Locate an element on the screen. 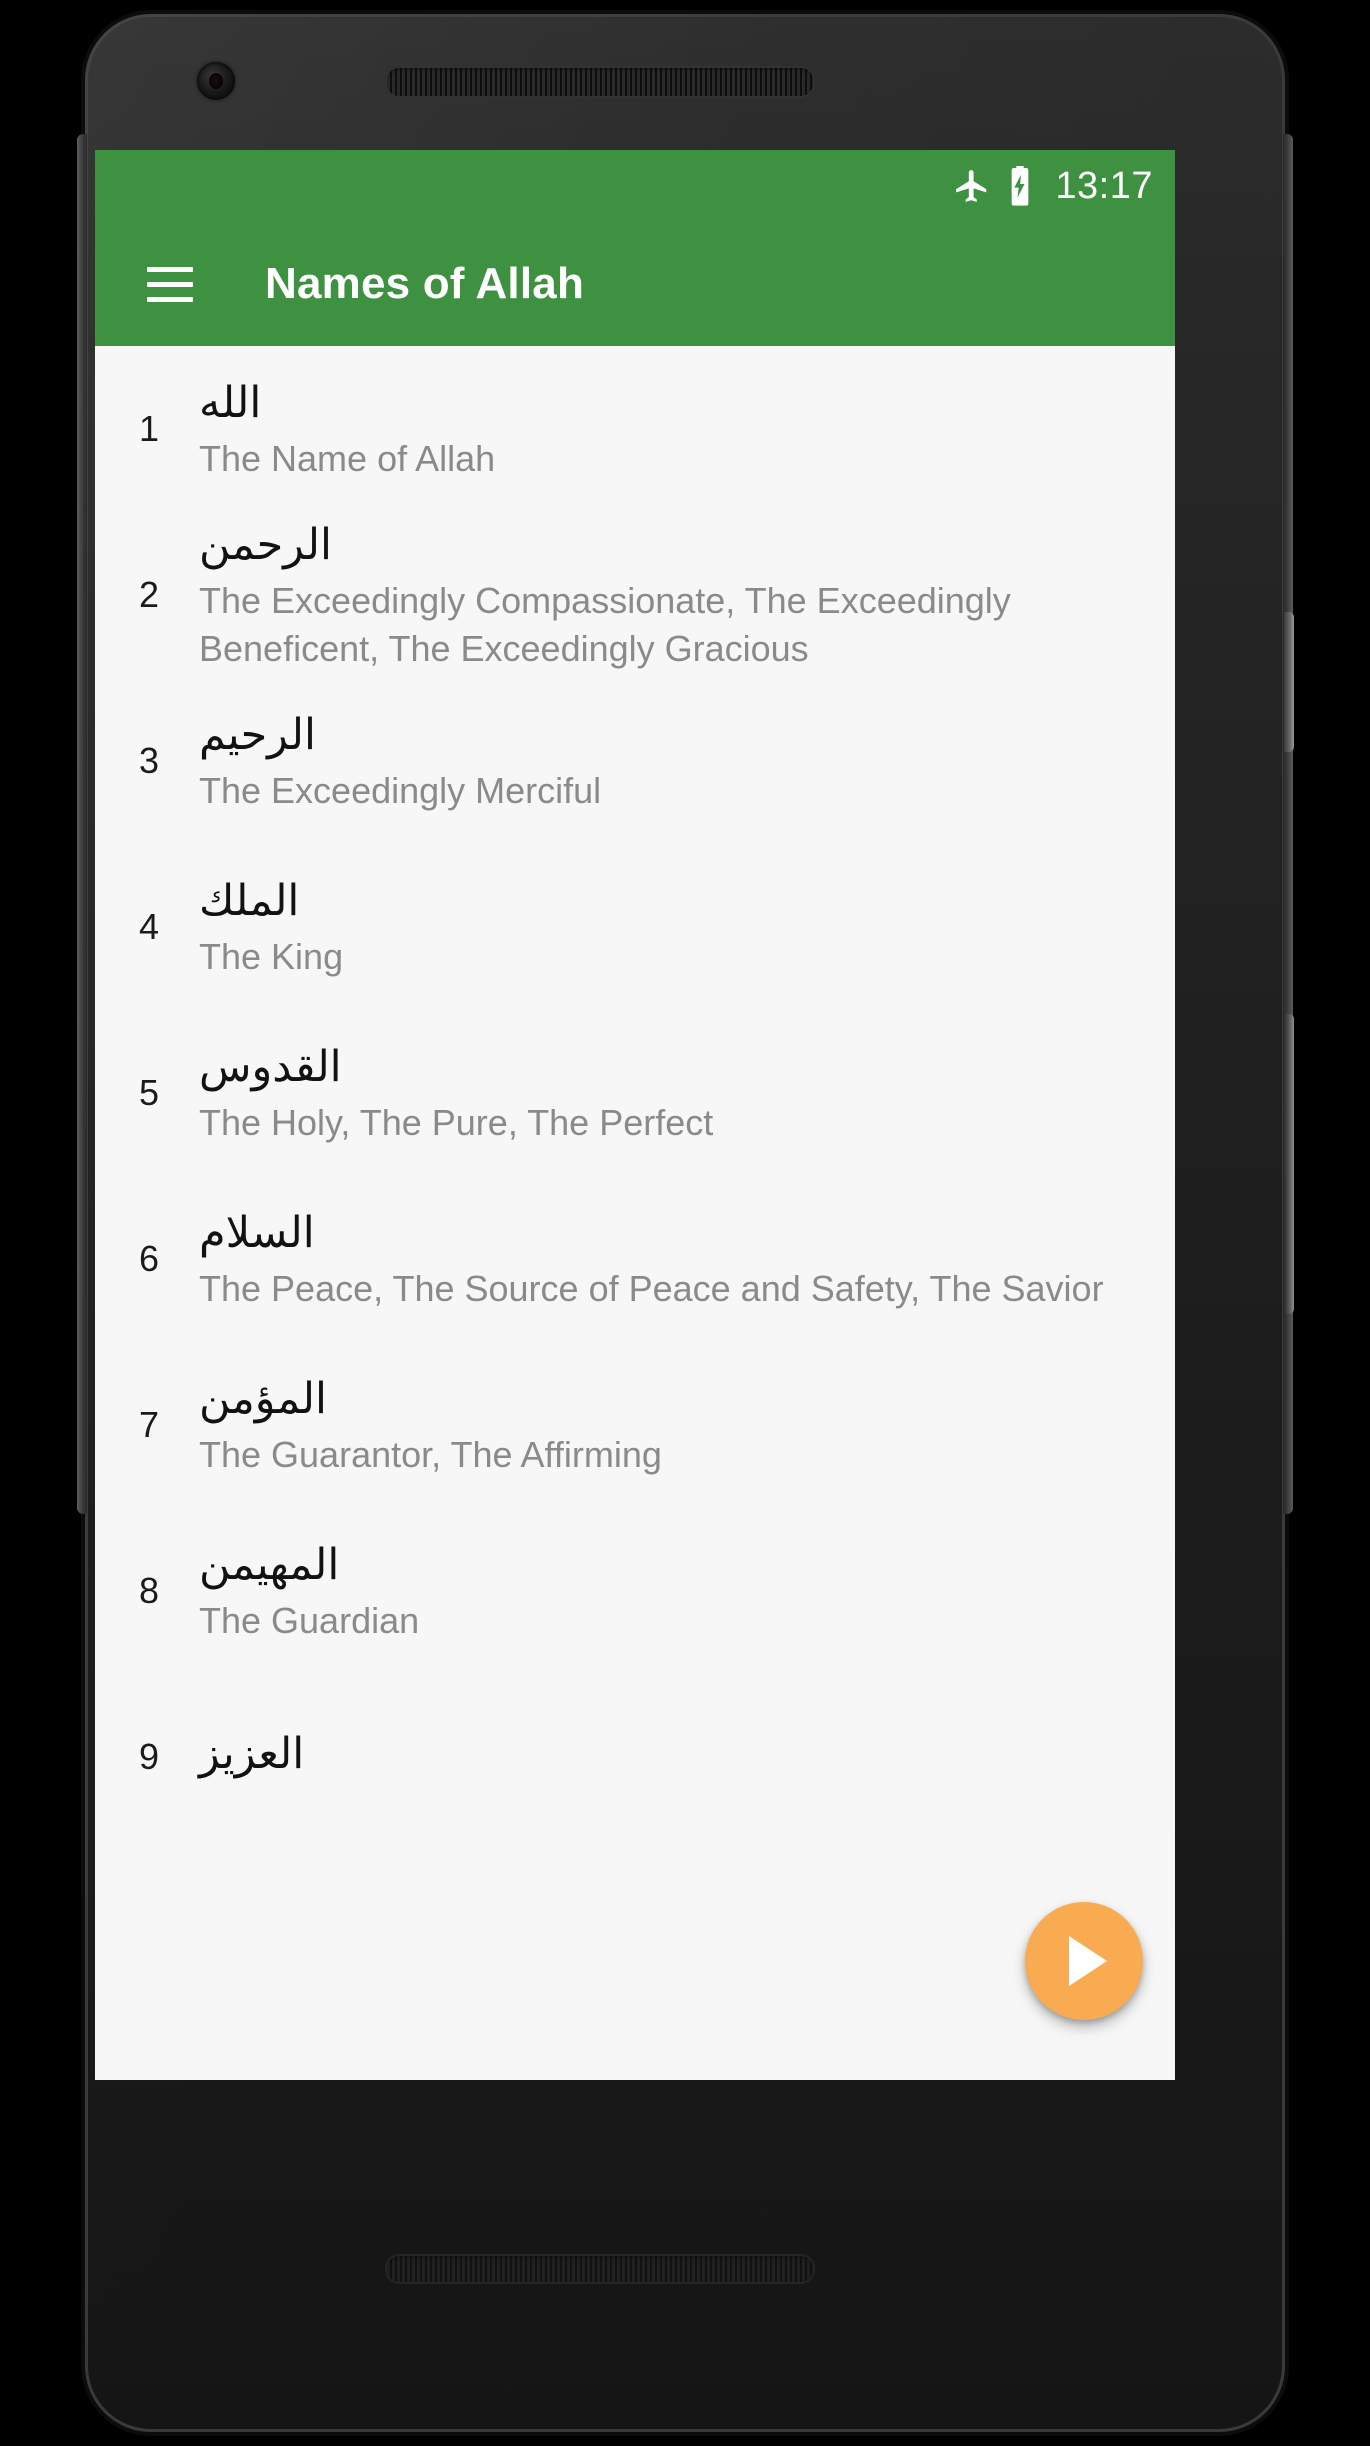 This screenshot has height=2446, width=1370. item-arabic-name: المؤمن is located at coordinates (263, 1398).